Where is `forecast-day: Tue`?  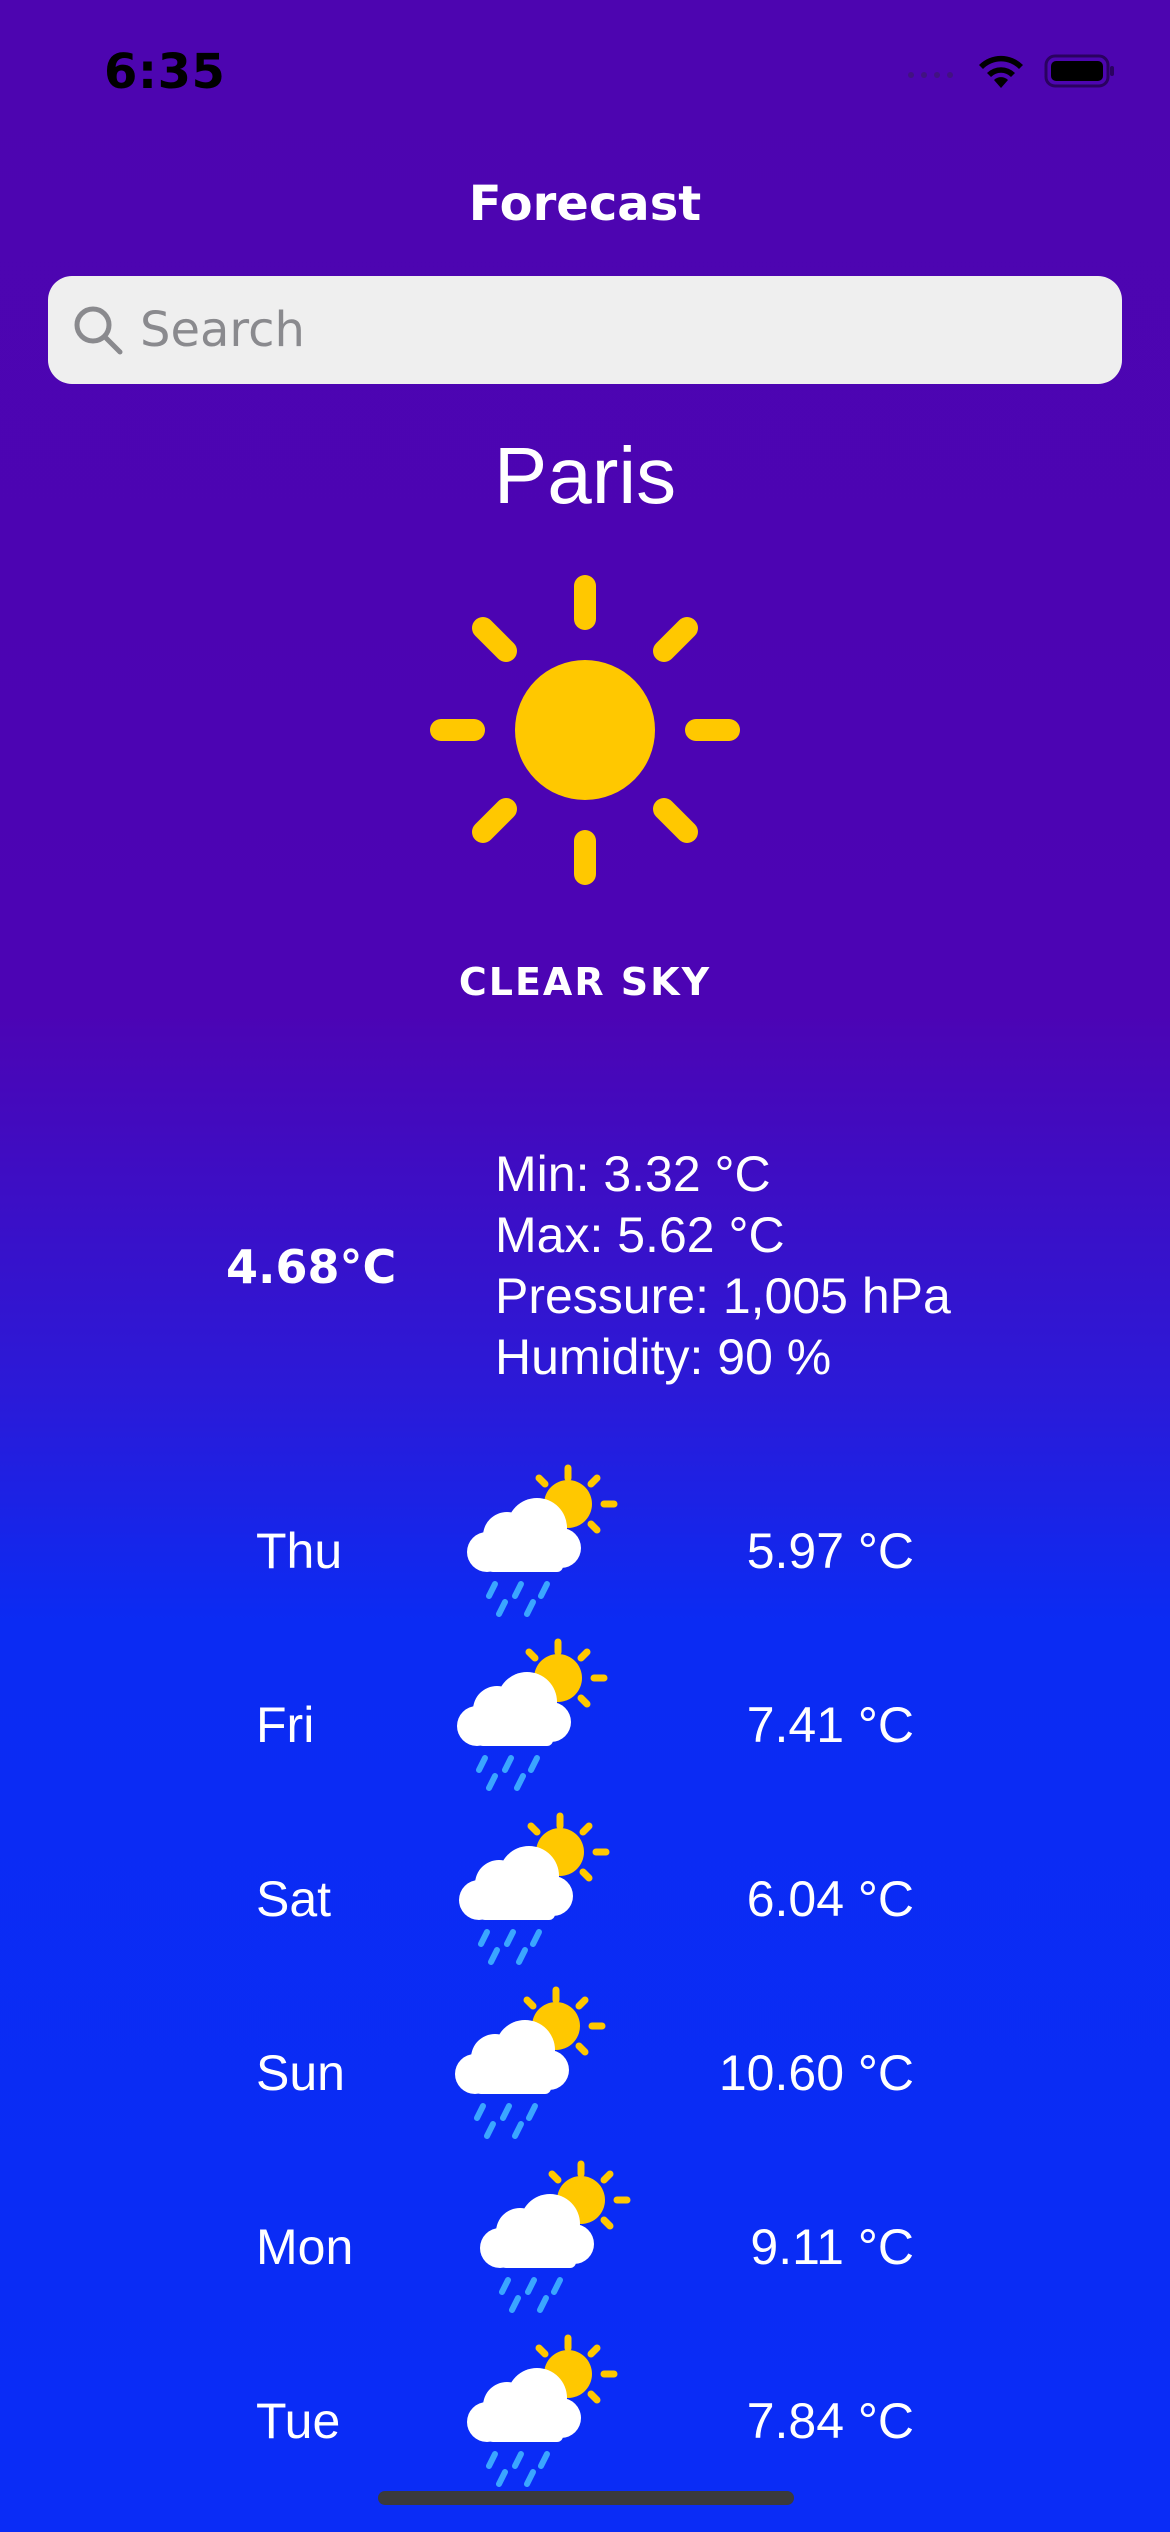
forecast-day: Tue is located at coordinates (298, 2421).